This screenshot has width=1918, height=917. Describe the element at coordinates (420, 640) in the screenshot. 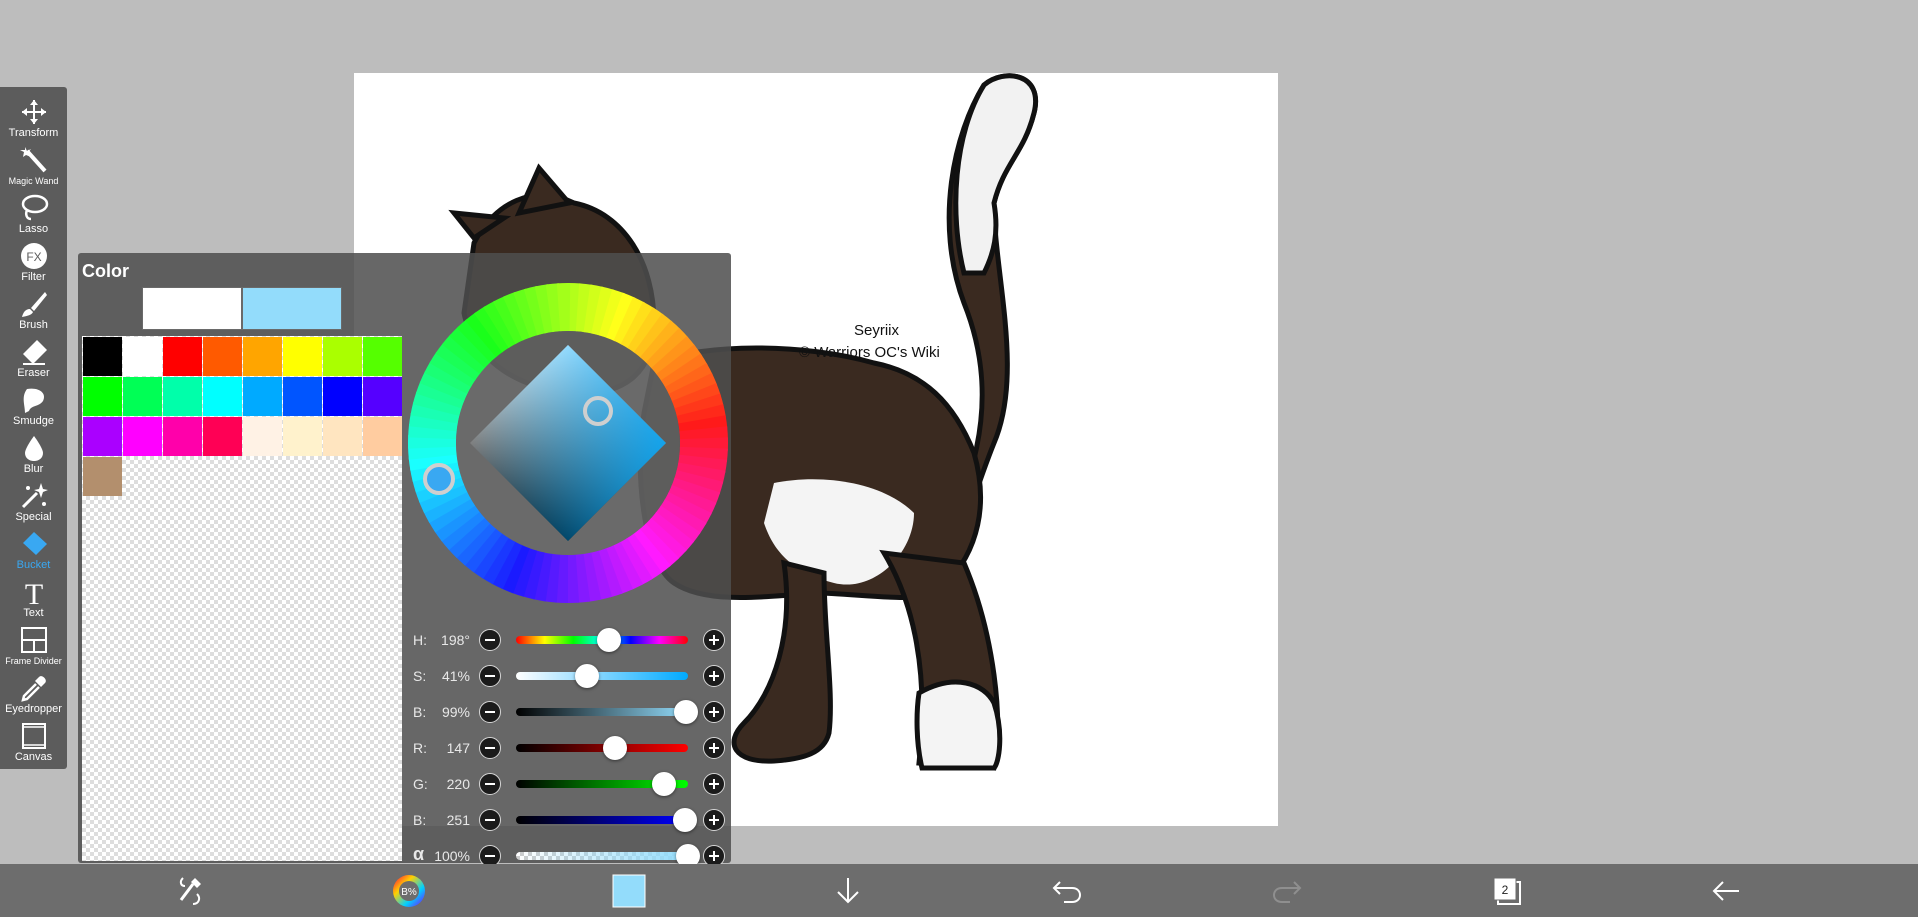

I see `hue-label: H:` at that location.